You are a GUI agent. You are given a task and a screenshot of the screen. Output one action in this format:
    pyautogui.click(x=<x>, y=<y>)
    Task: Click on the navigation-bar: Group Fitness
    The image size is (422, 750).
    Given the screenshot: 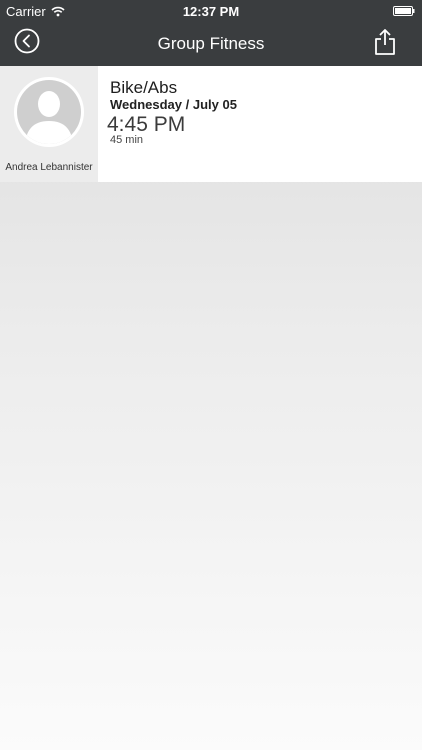 What is the action you would take?
    pyautogui.click(x=211, y=44)
    